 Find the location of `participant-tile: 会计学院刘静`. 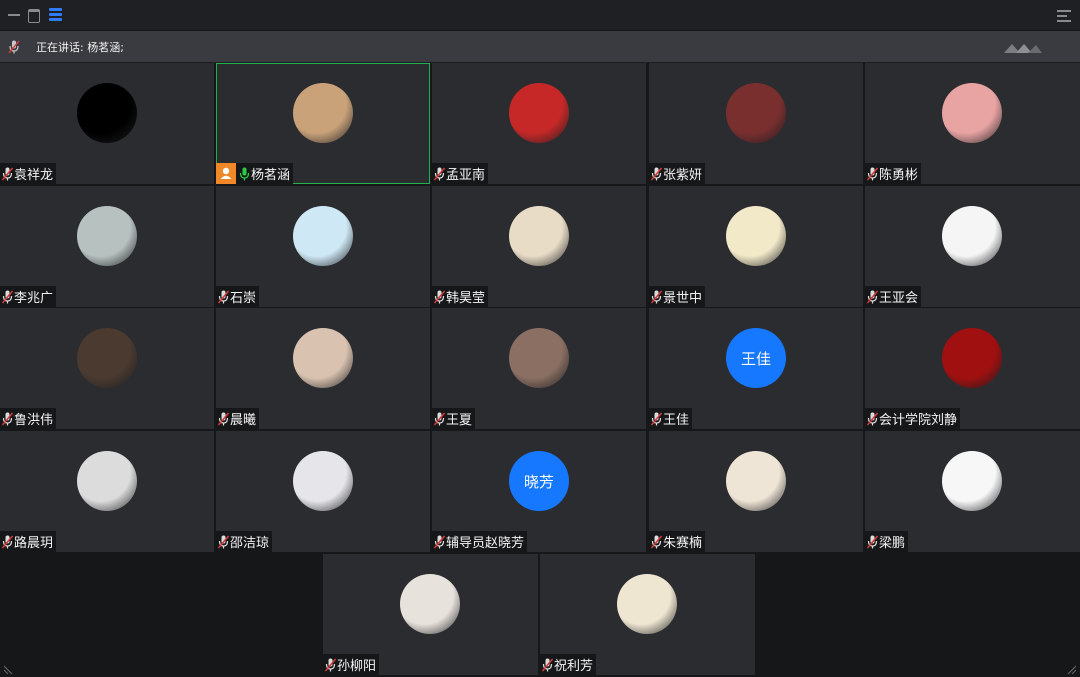

participant-tile: 会计学院刘静 is located at coordinates (972, 368).